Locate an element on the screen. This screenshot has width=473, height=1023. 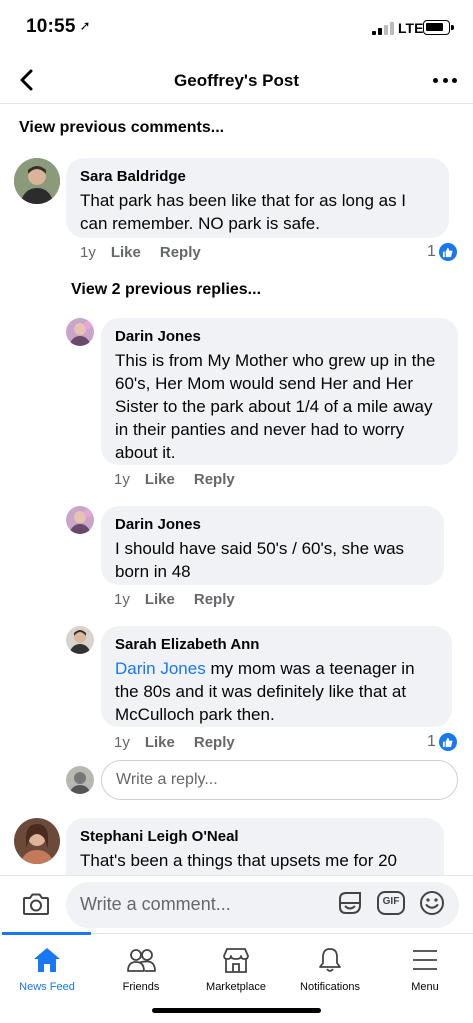
comment-author: Stephani Leigh O'Neal is located at coordinates (256, 836).